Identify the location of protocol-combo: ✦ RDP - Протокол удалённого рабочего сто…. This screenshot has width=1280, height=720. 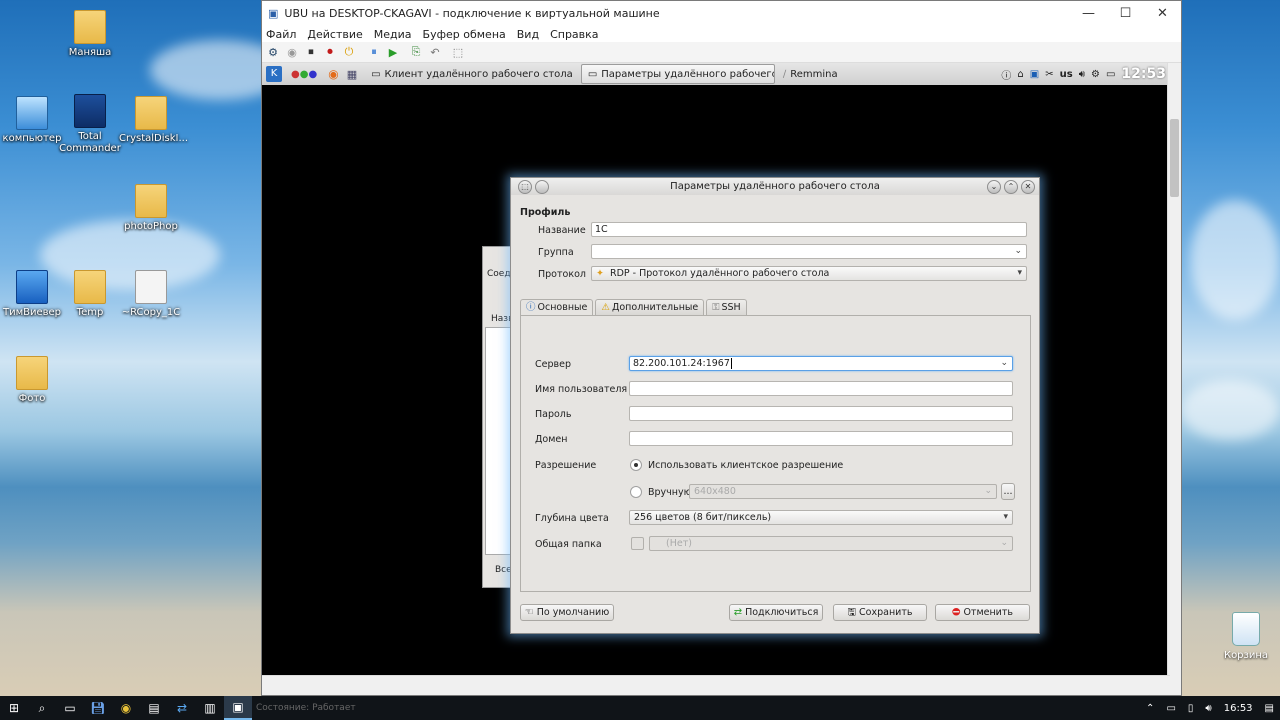
(809, 273).